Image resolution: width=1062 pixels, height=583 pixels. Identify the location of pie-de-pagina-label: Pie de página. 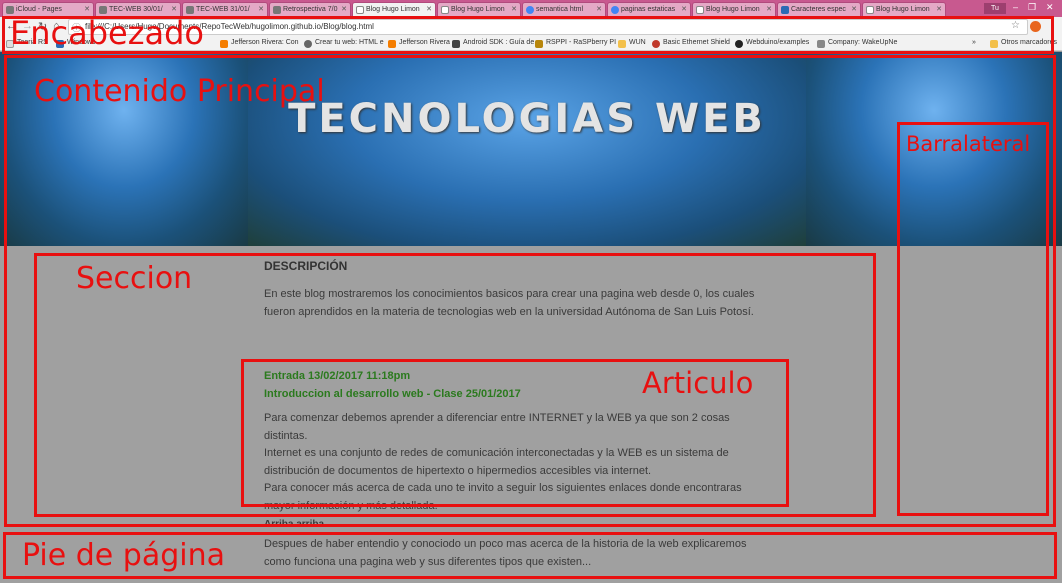
(123, 555).